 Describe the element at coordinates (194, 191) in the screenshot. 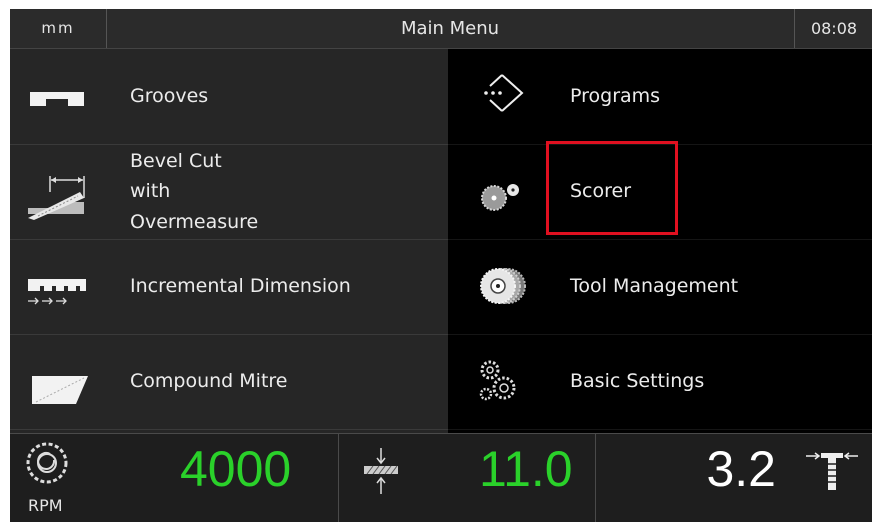

I see `menu-item-label: Bevel Cut with Overmeasure` at that location.